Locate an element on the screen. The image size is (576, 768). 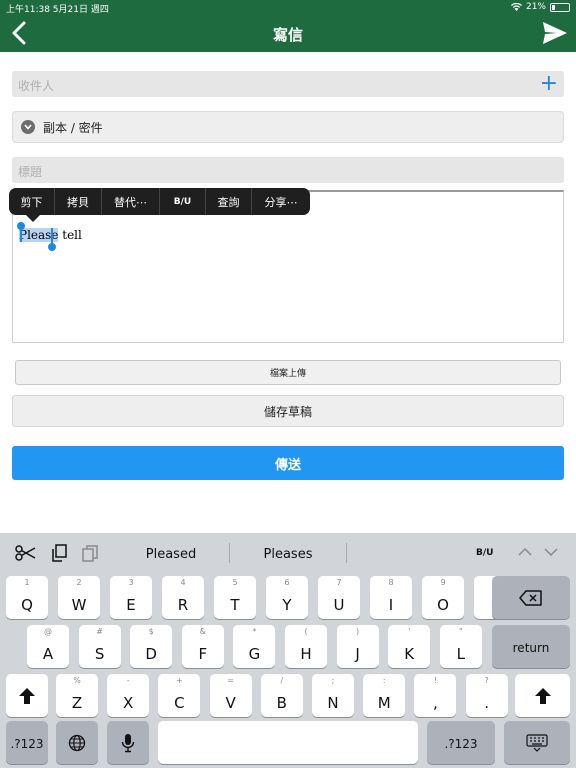
key-d: $ D is located at coordinates (151, 646).